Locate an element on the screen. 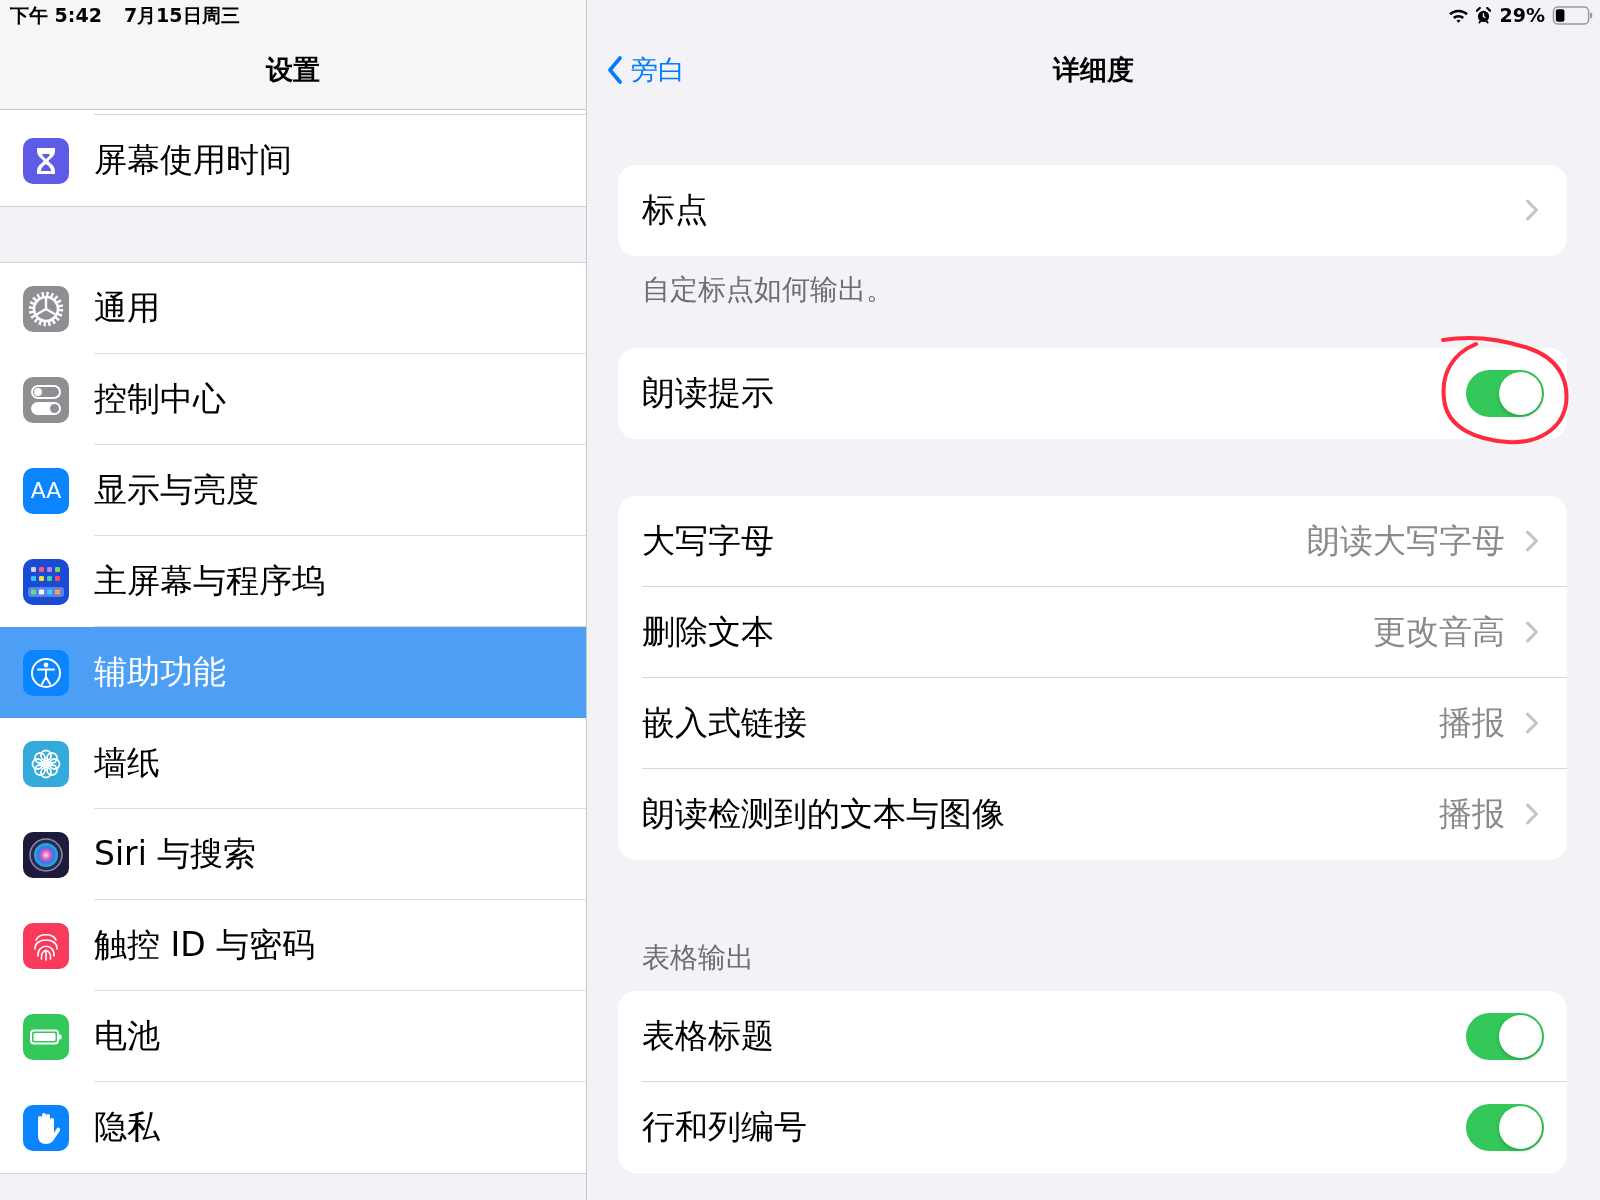  sidebar-item-label: 电池 is located at coordinates (127, 1036).